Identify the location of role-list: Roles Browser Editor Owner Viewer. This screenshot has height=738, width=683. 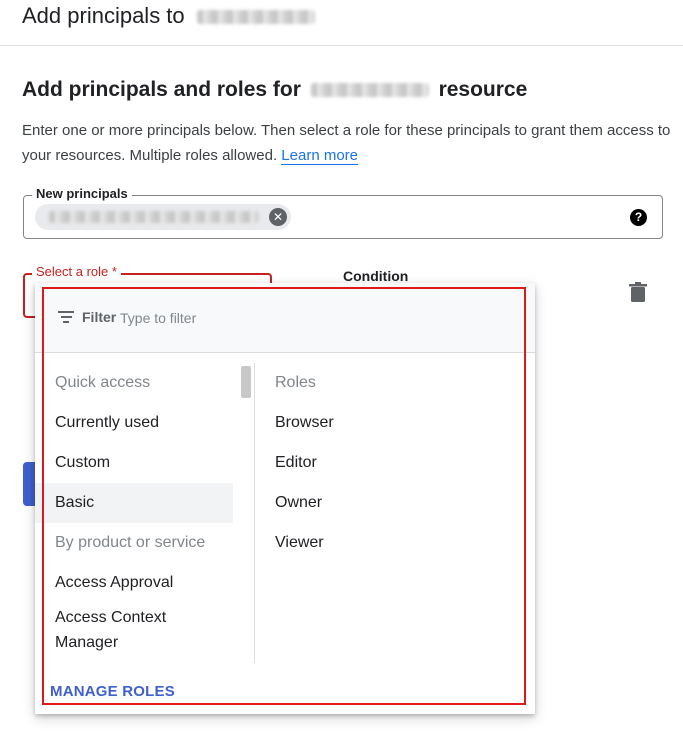
(385, 463).